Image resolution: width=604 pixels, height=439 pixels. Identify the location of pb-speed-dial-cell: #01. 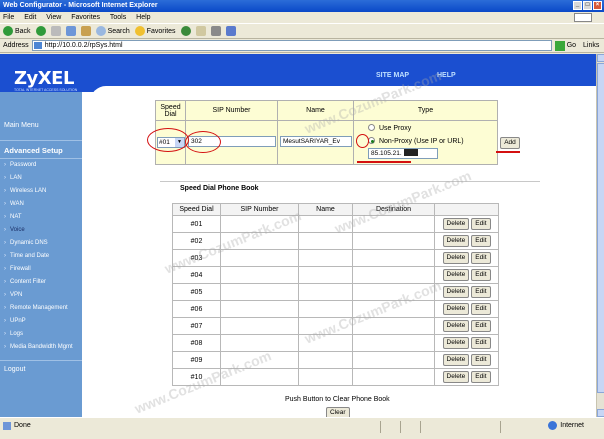
(196, 224).